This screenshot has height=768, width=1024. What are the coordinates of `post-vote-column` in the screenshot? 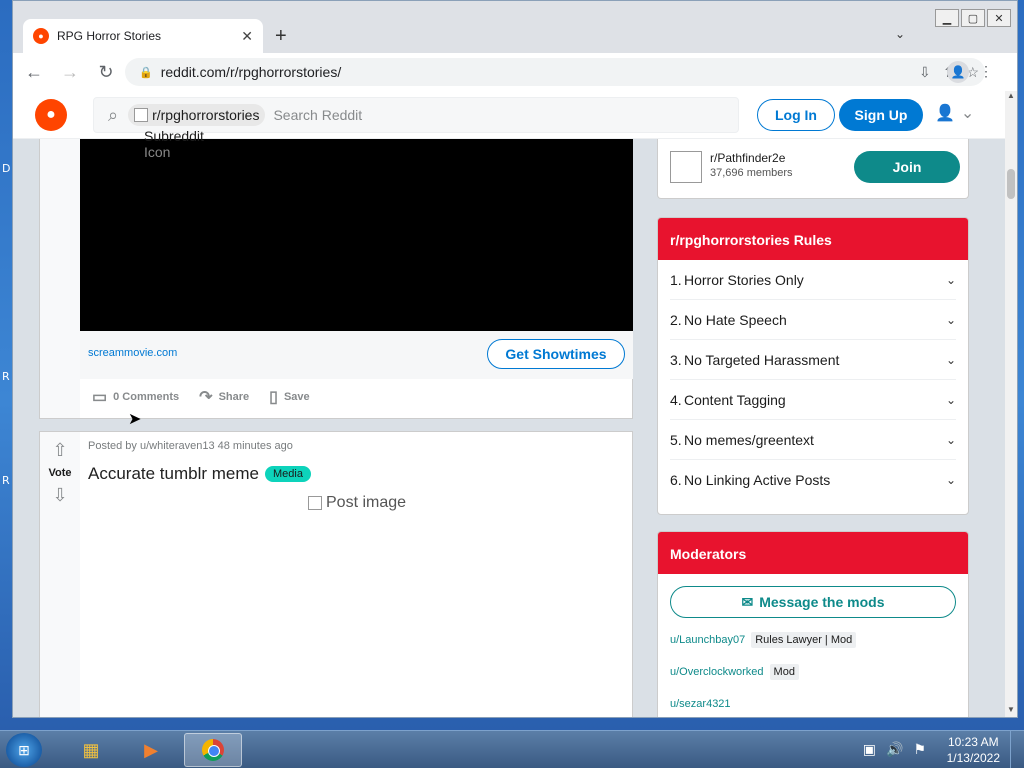 It's located at (60, 278).